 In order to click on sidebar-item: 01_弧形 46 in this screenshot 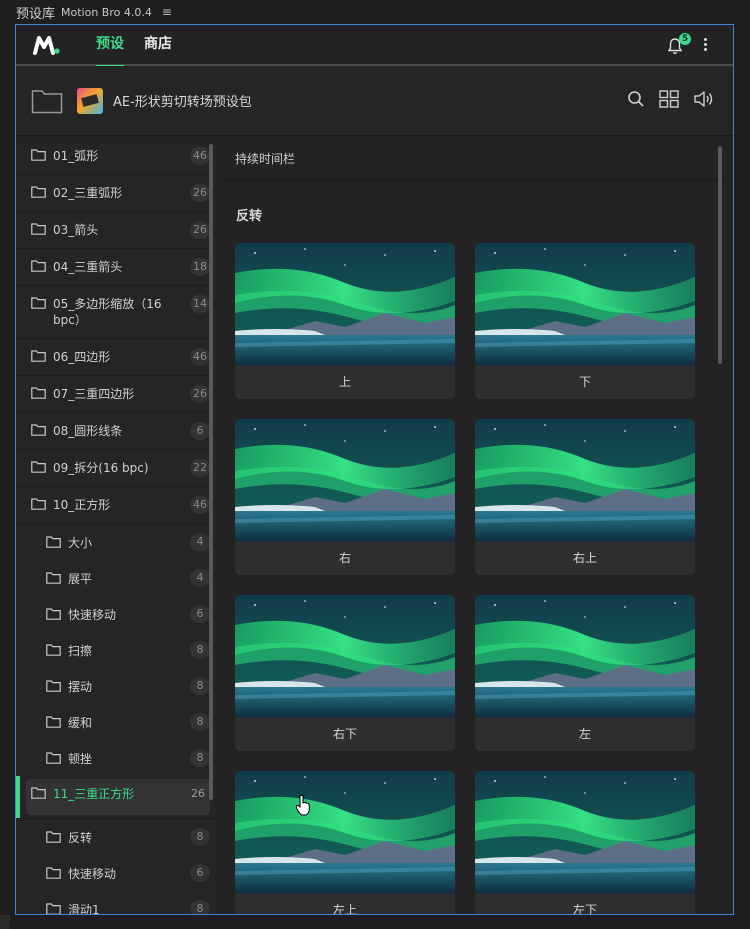, I will do `click(116, 156)`.